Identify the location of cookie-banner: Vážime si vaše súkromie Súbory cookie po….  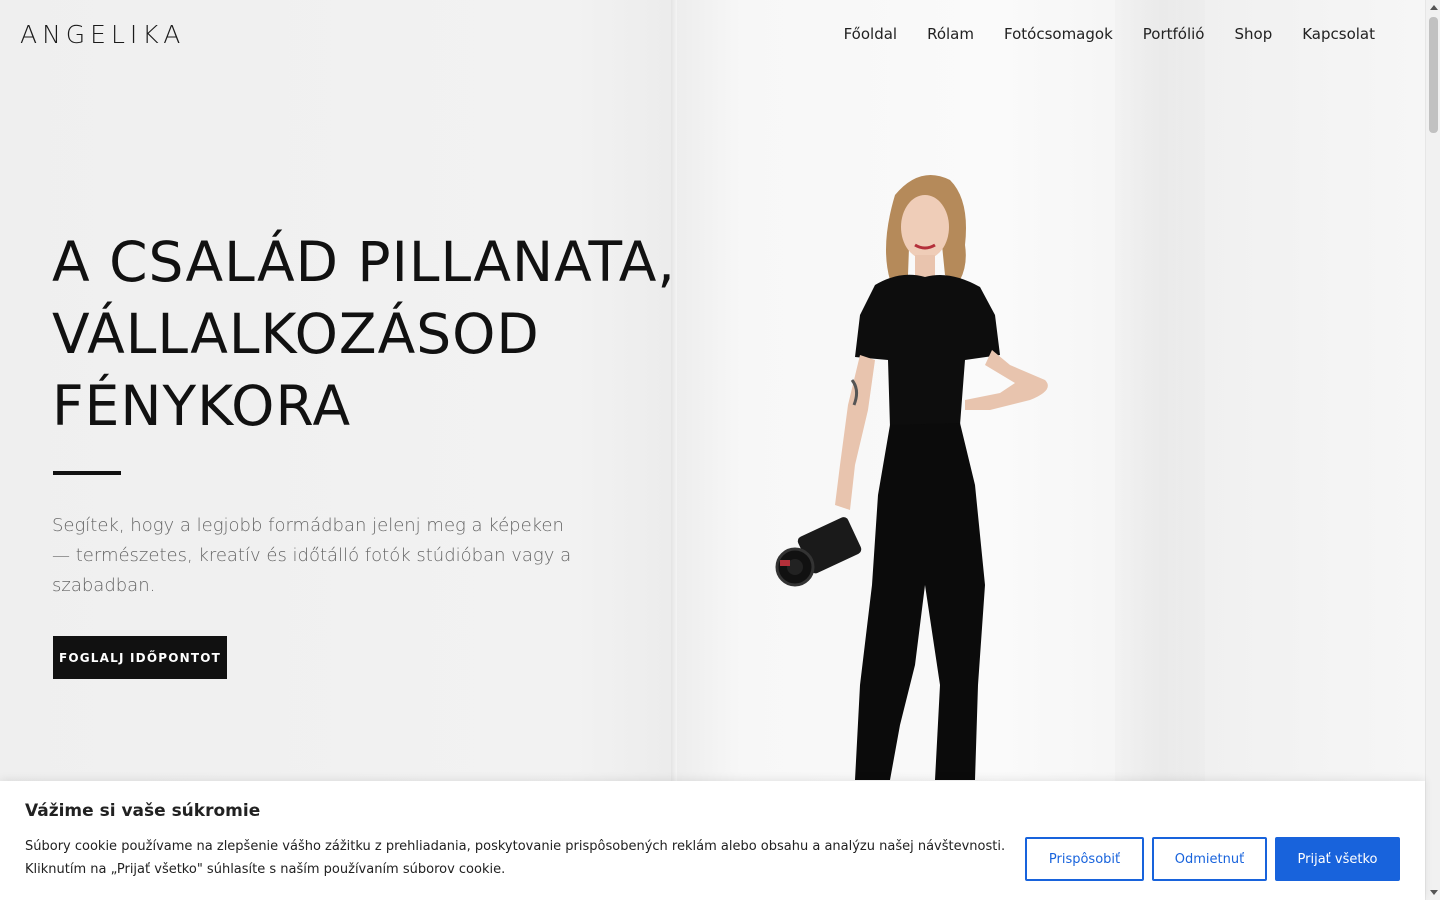
(712, 840).